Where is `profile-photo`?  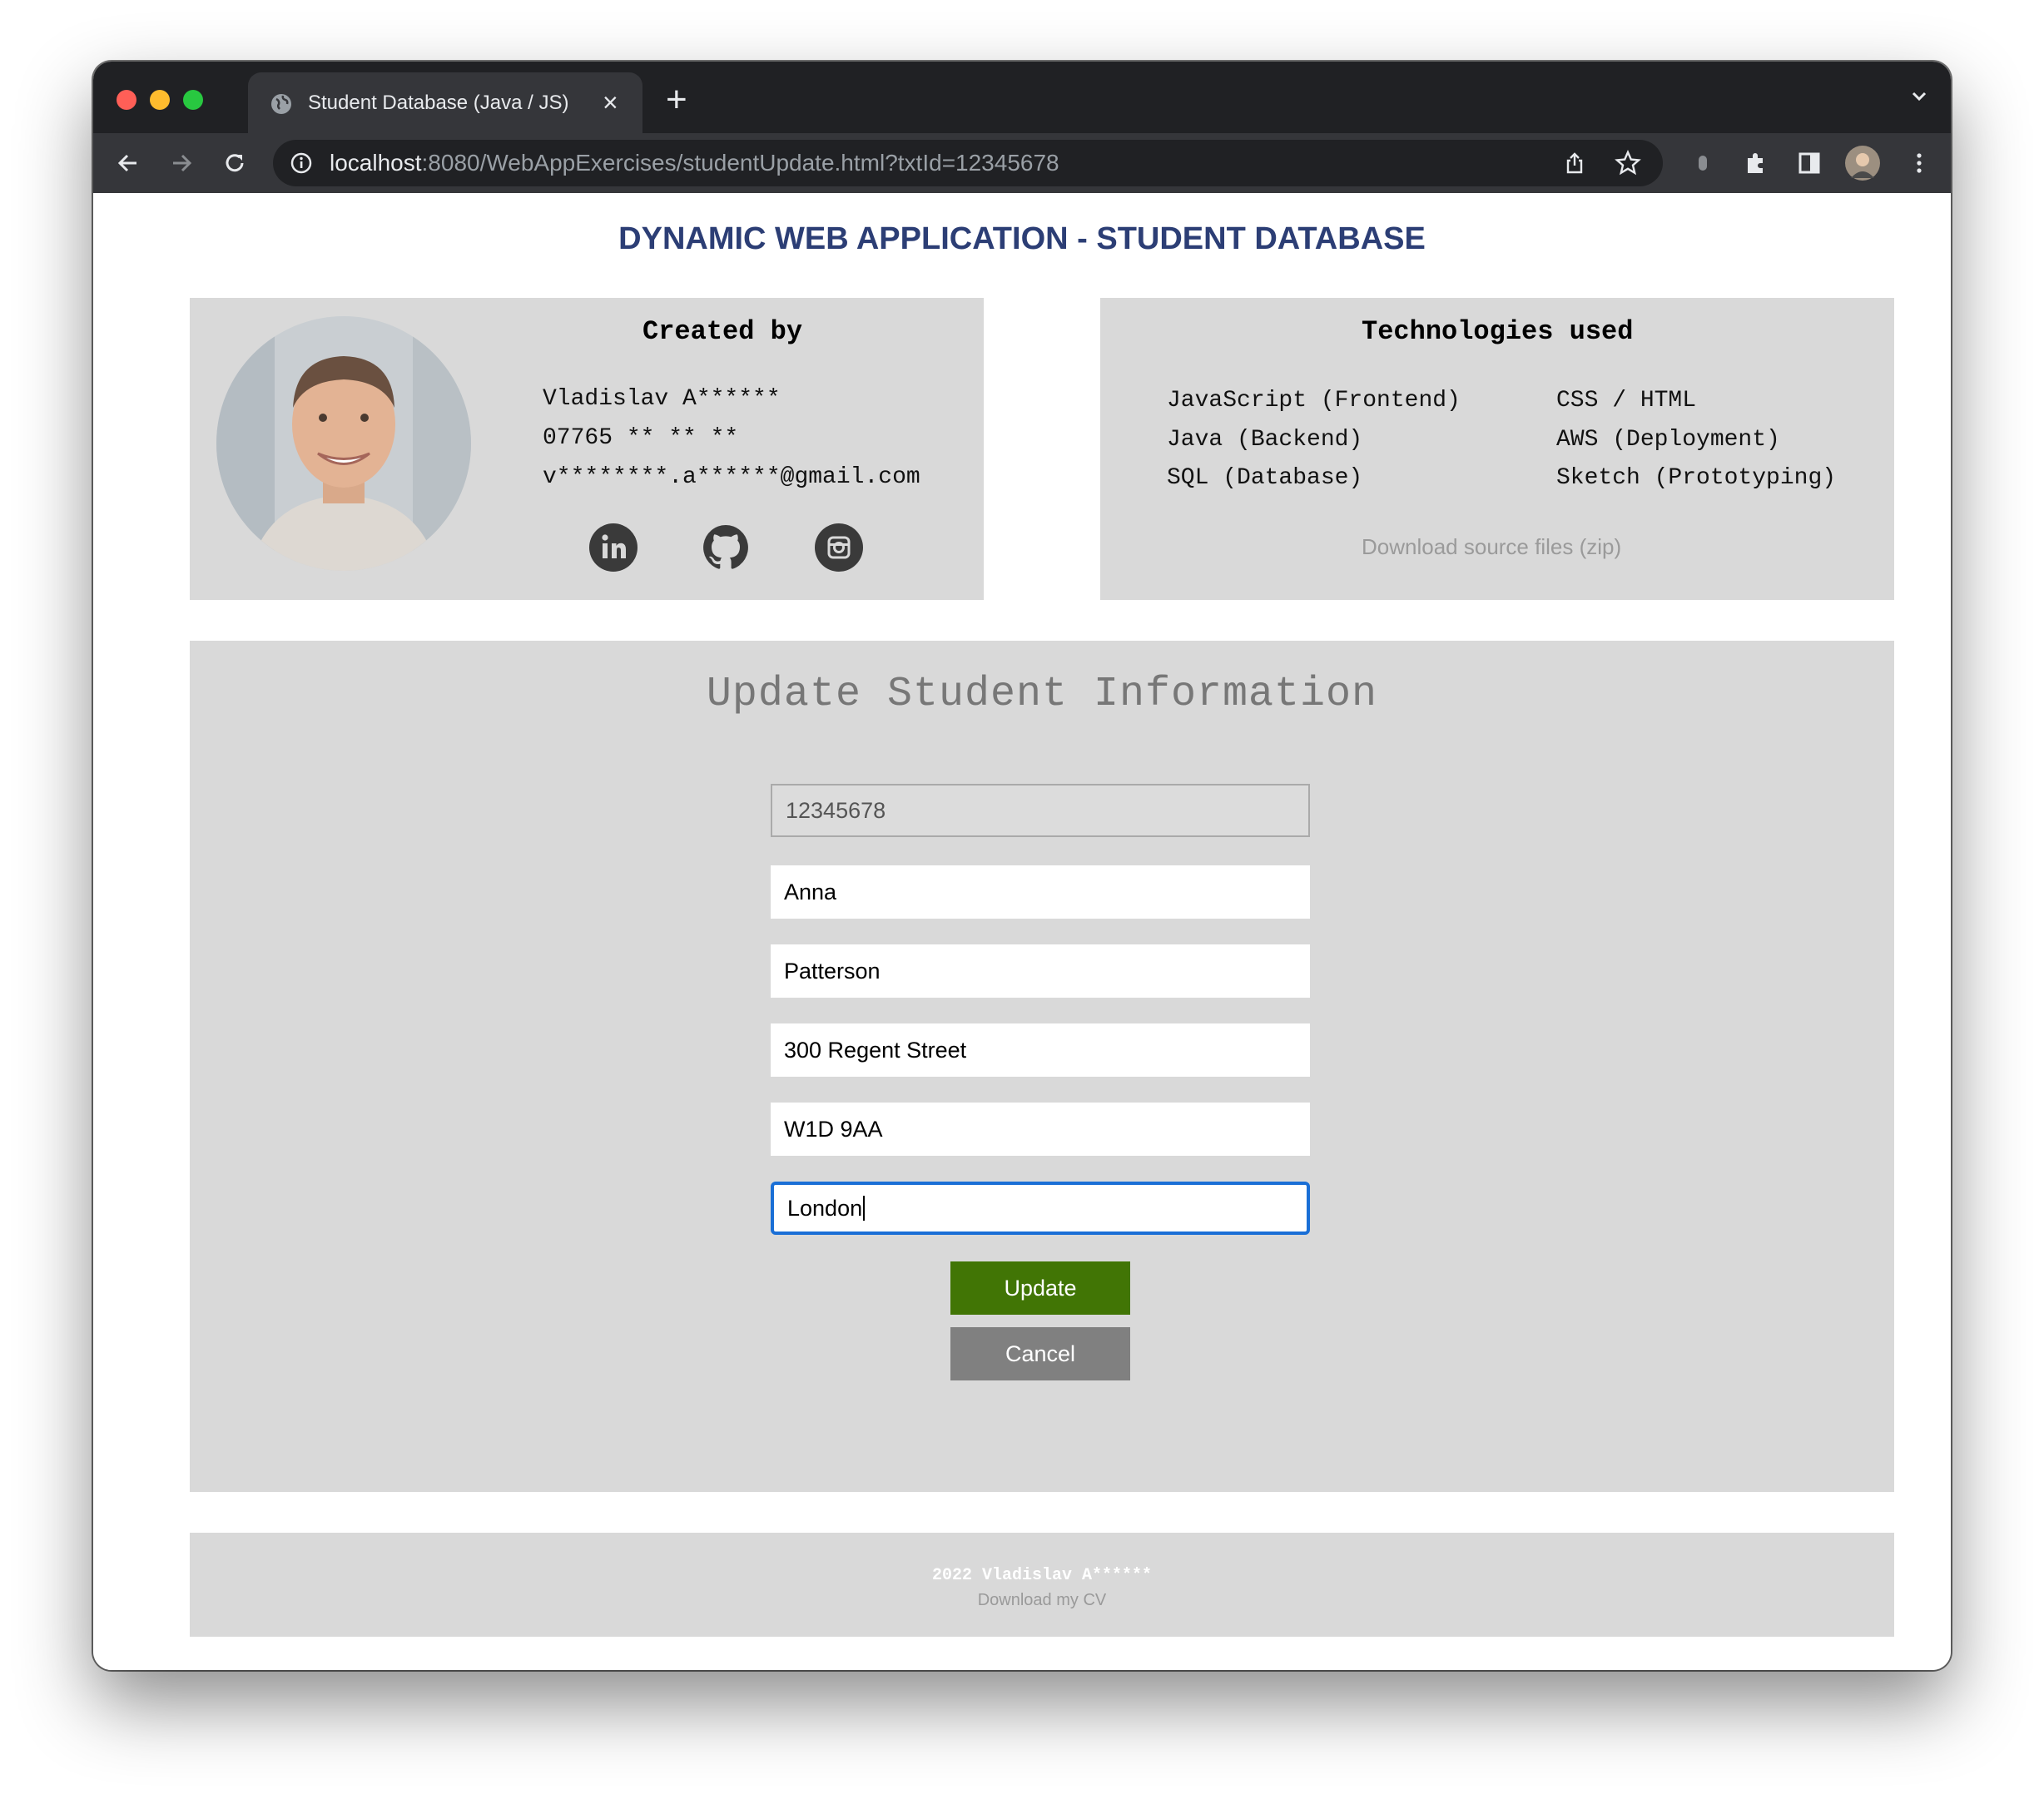 profile-photo is located at coordinates (343, 443).